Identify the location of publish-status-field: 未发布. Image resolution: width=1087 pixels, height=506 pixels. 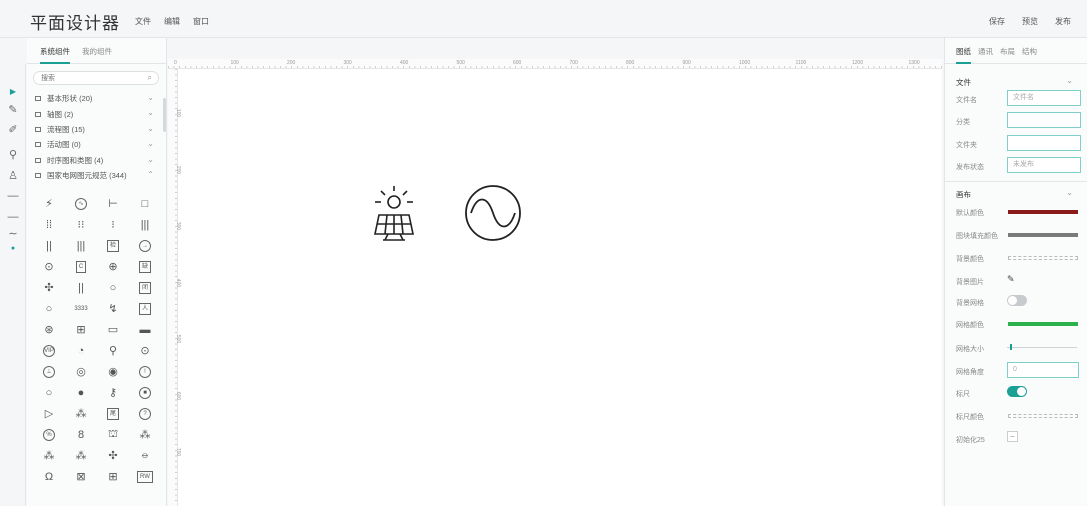
(1044, 165).